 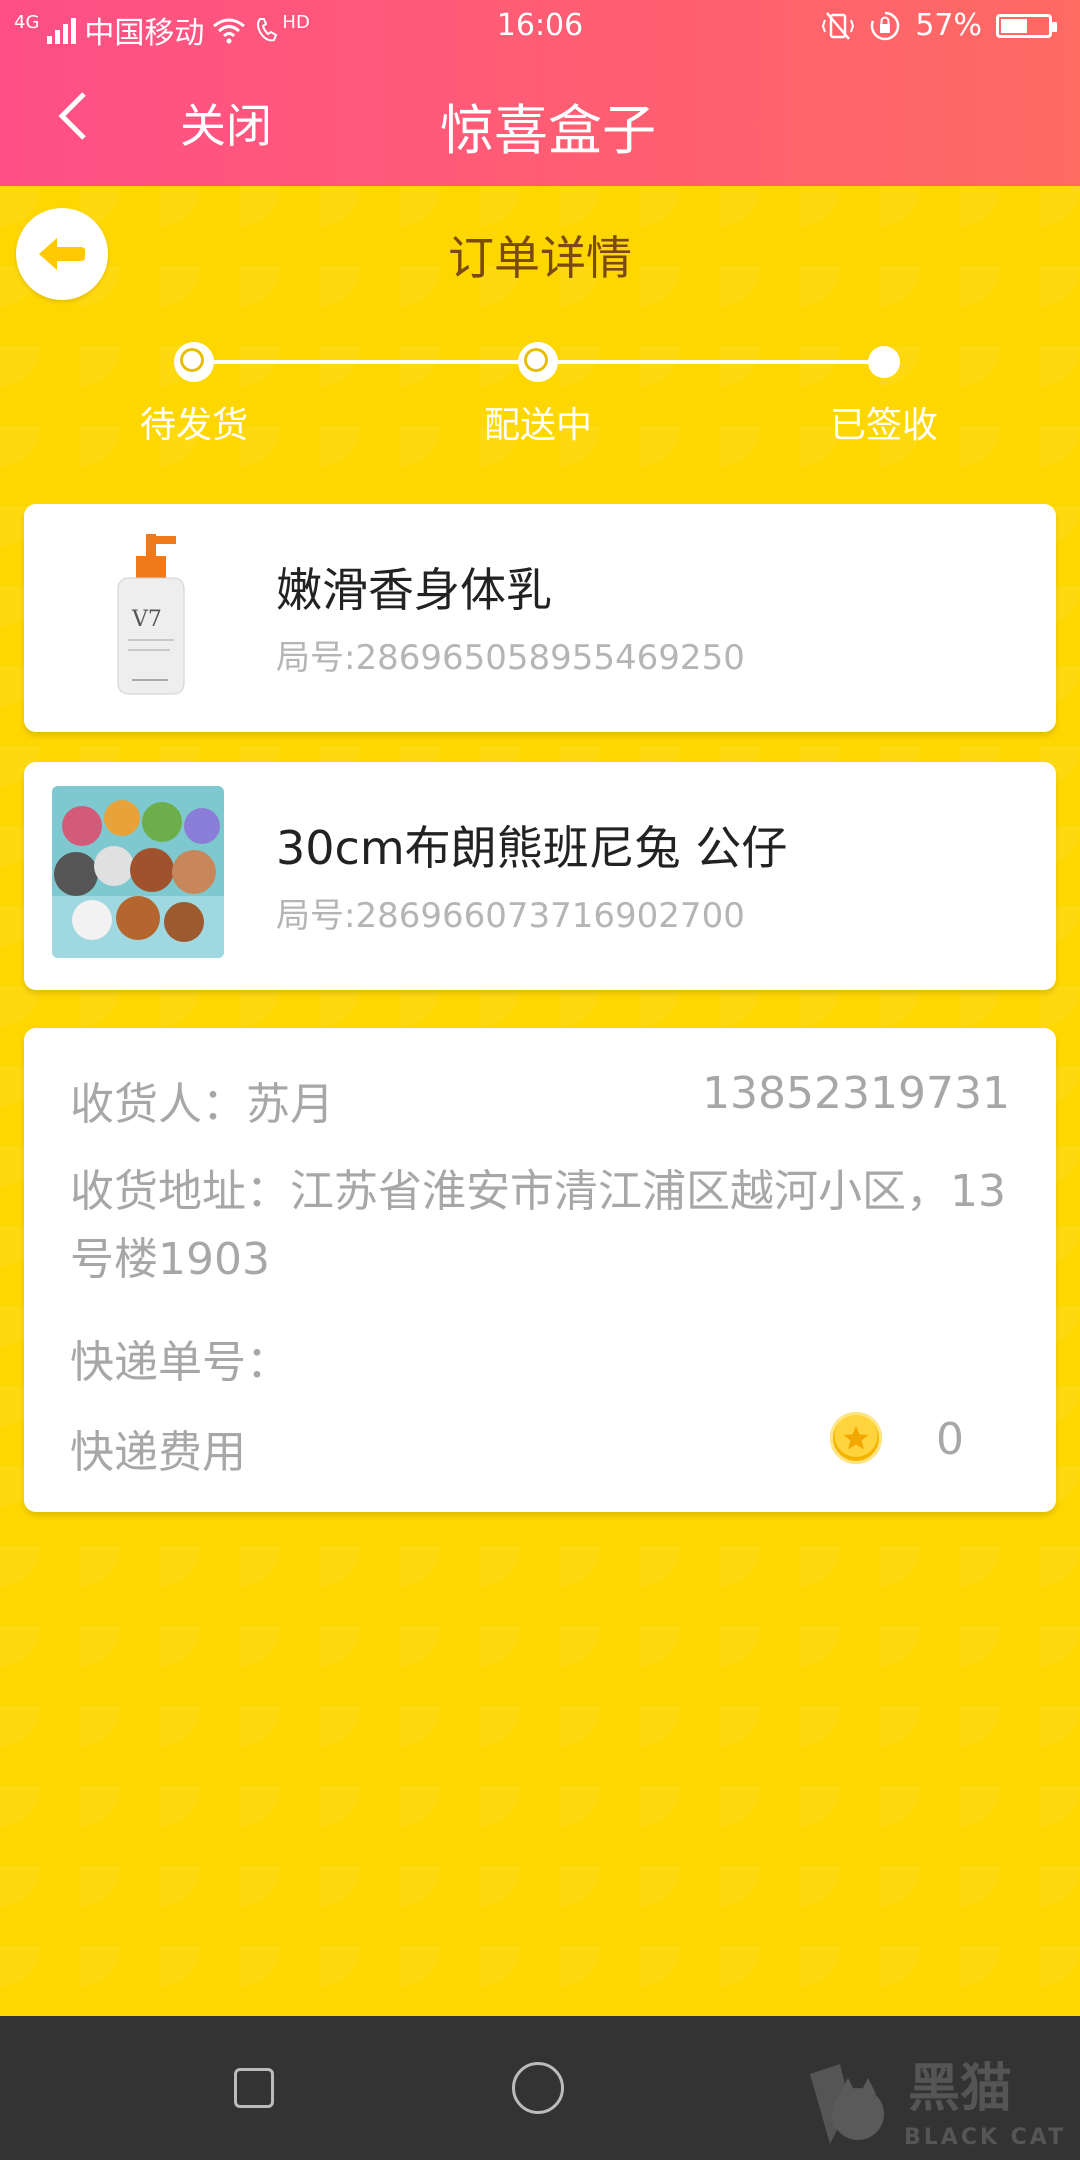 I want to click on vibrate-icon, so click(x=838, y=25).